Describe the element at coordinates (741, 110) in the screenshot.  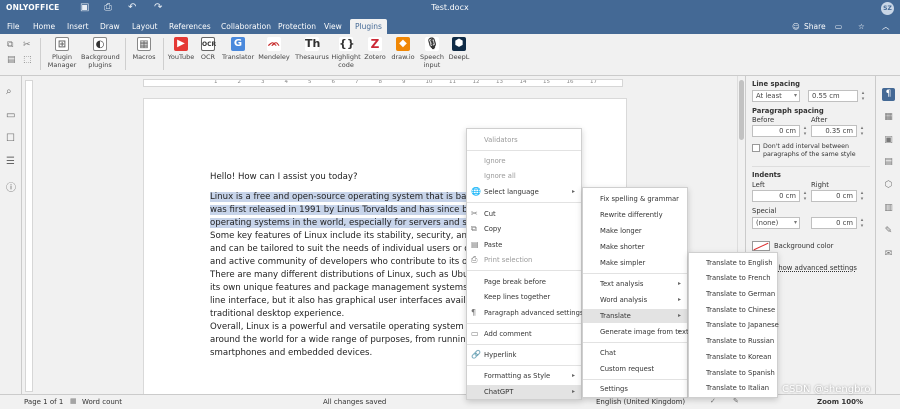
I see `scroll-thumb` at that location.